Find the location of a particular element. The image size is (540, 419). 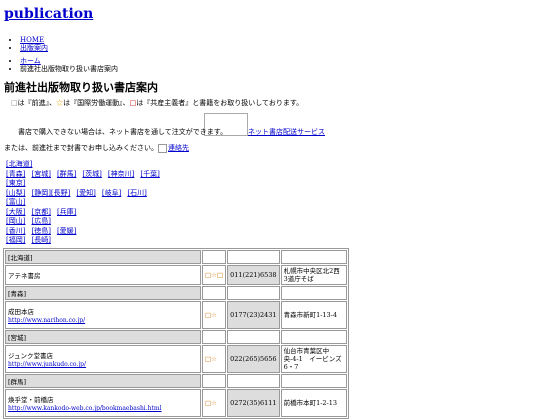

region-link: [岡山] is located at coordinates (15, 221).